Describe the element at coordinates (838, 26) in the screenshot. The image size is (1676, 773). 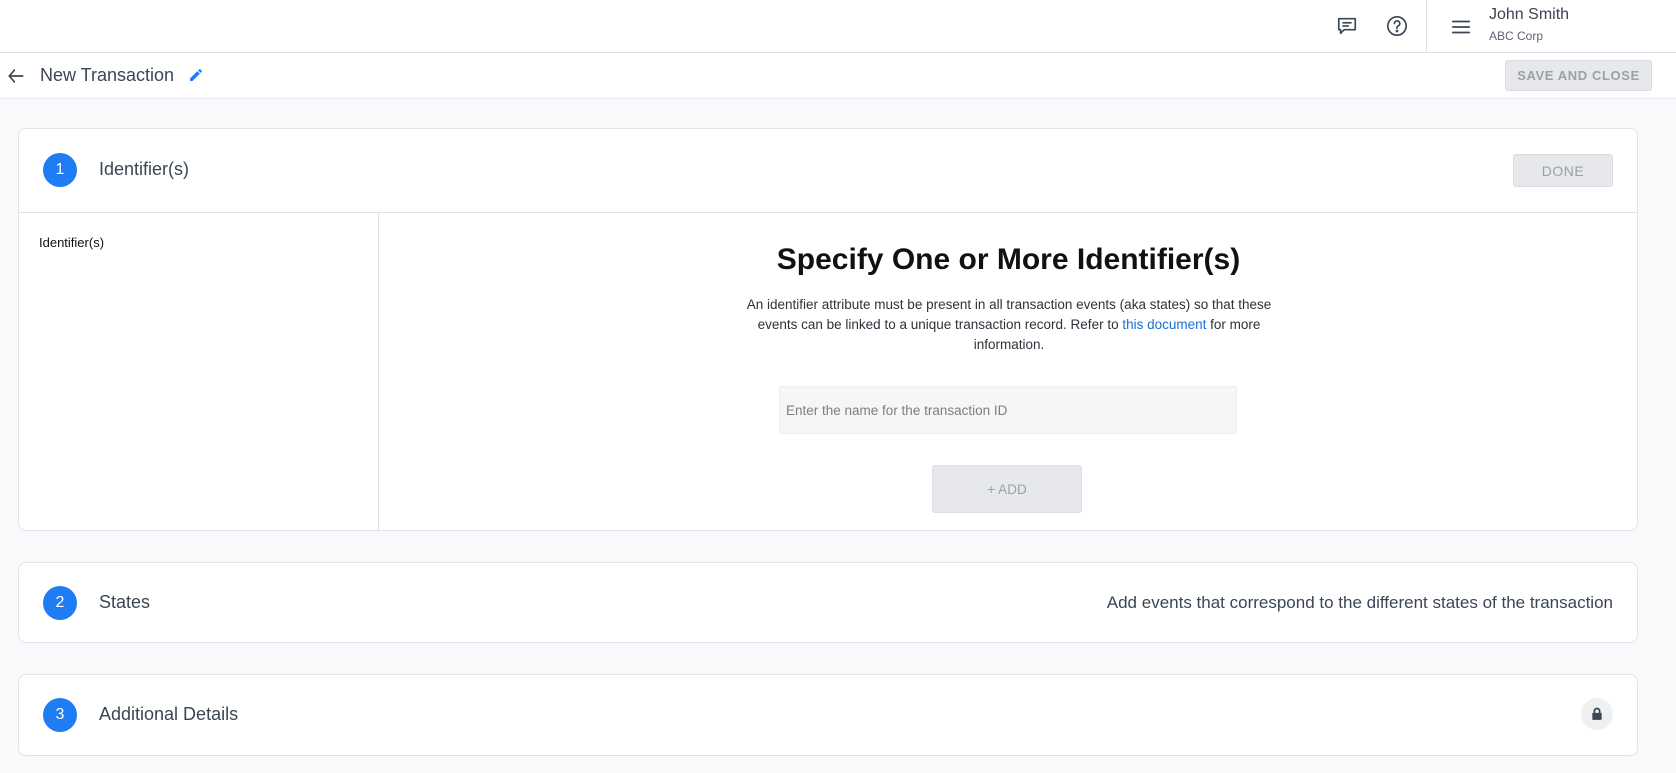
I see `top-bar: John Smith ABC Corp` at that location.